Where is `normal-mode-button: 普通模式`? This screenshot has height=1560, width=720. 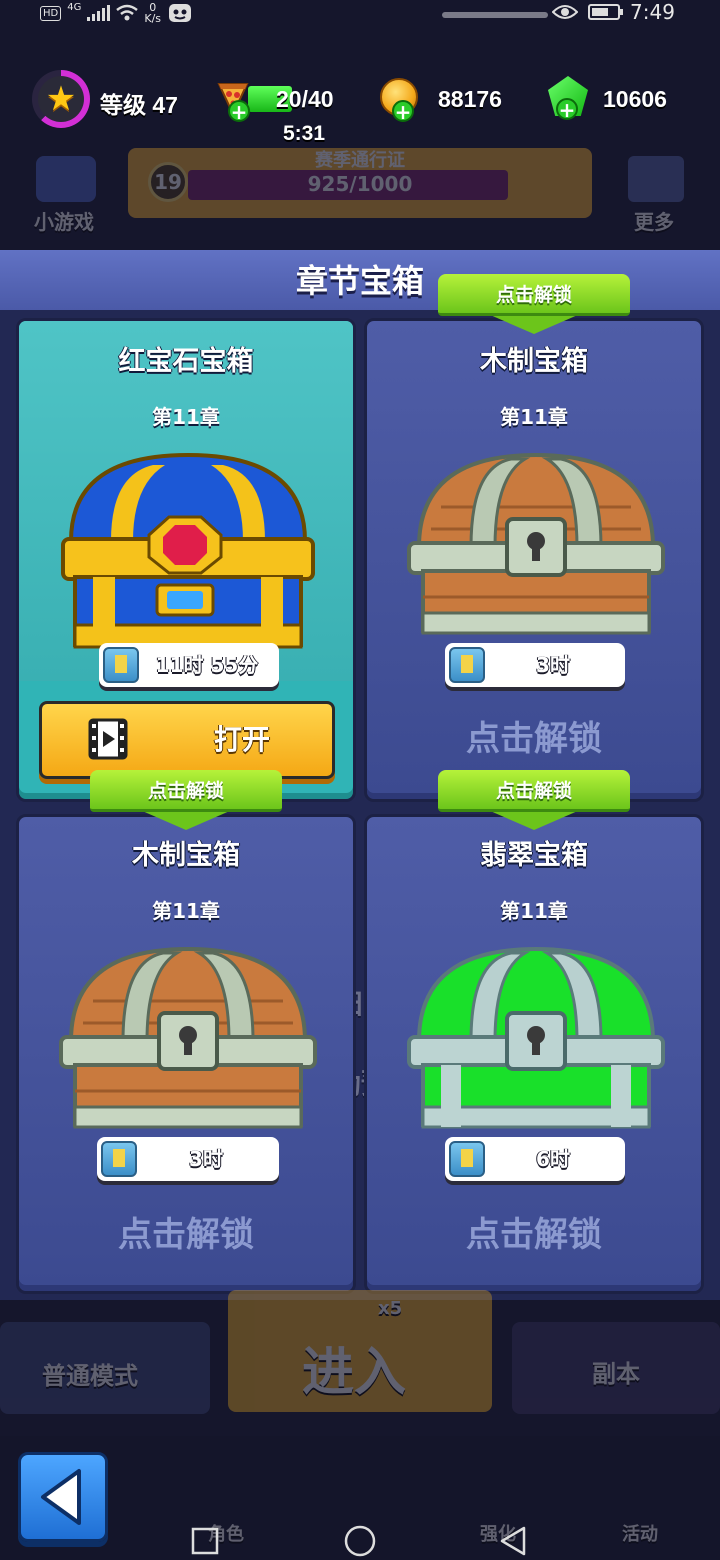
normal-mode-button: 普通模式 is located at coordinates (105, 1368).